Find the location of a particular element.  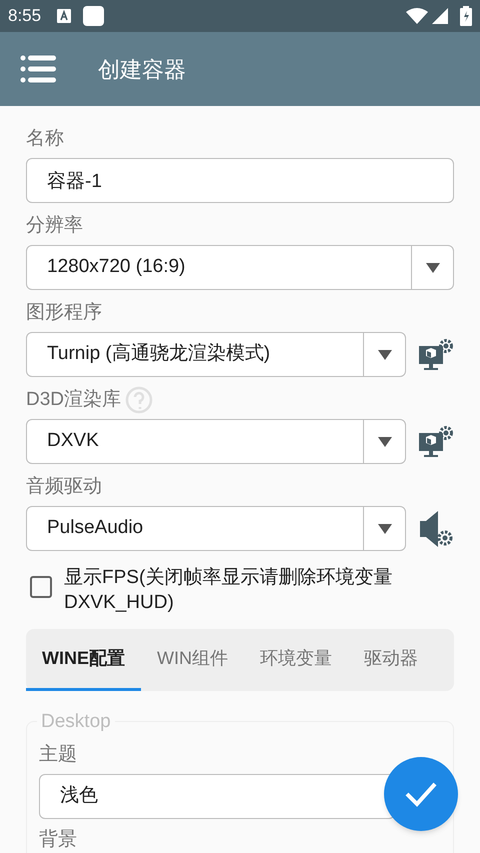

signal-icon is located at coordinates (440, 16).